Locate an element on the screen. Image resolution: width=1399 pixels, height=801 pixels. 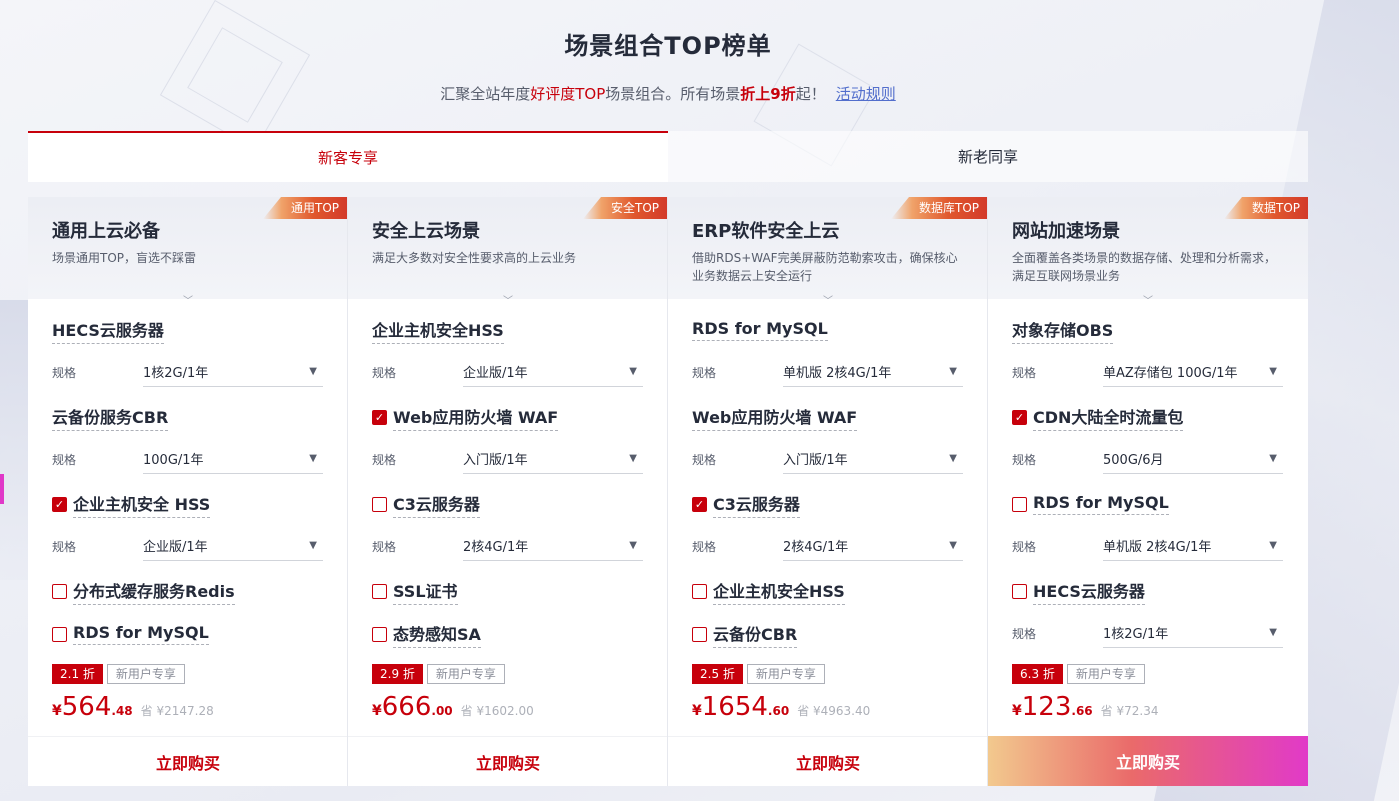
discount-badge: 2.1 折 is located at coordinates (77, 674).